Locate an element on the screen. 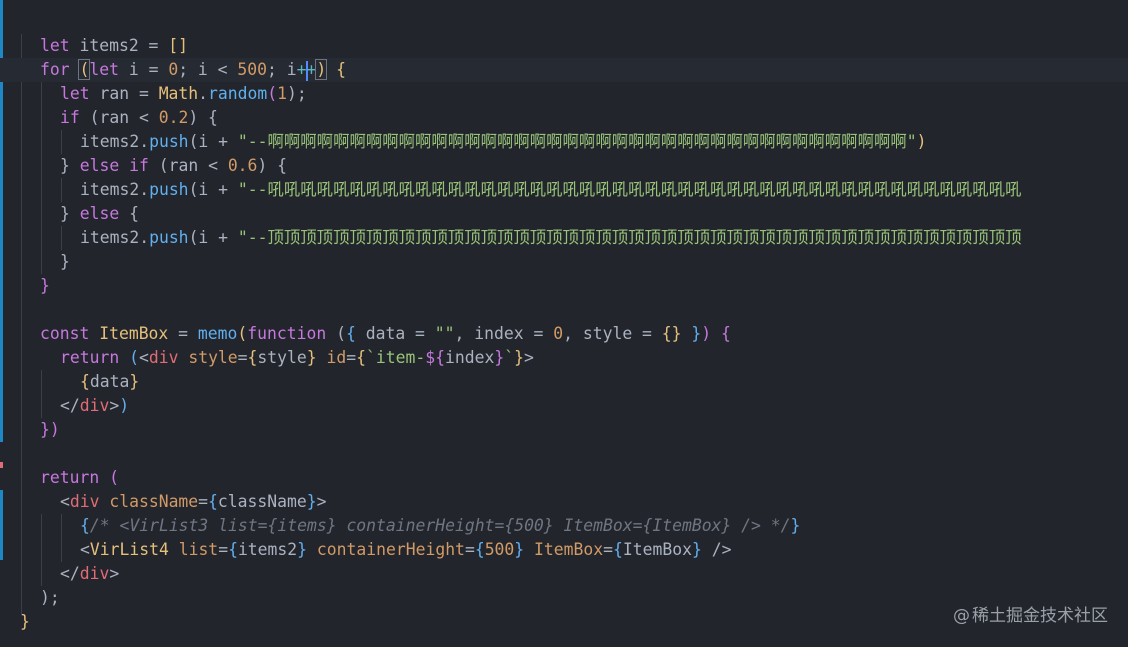 The height and width of the screenshot is (647, 1128). code-line: {data} is located at coordinates (564, 382).